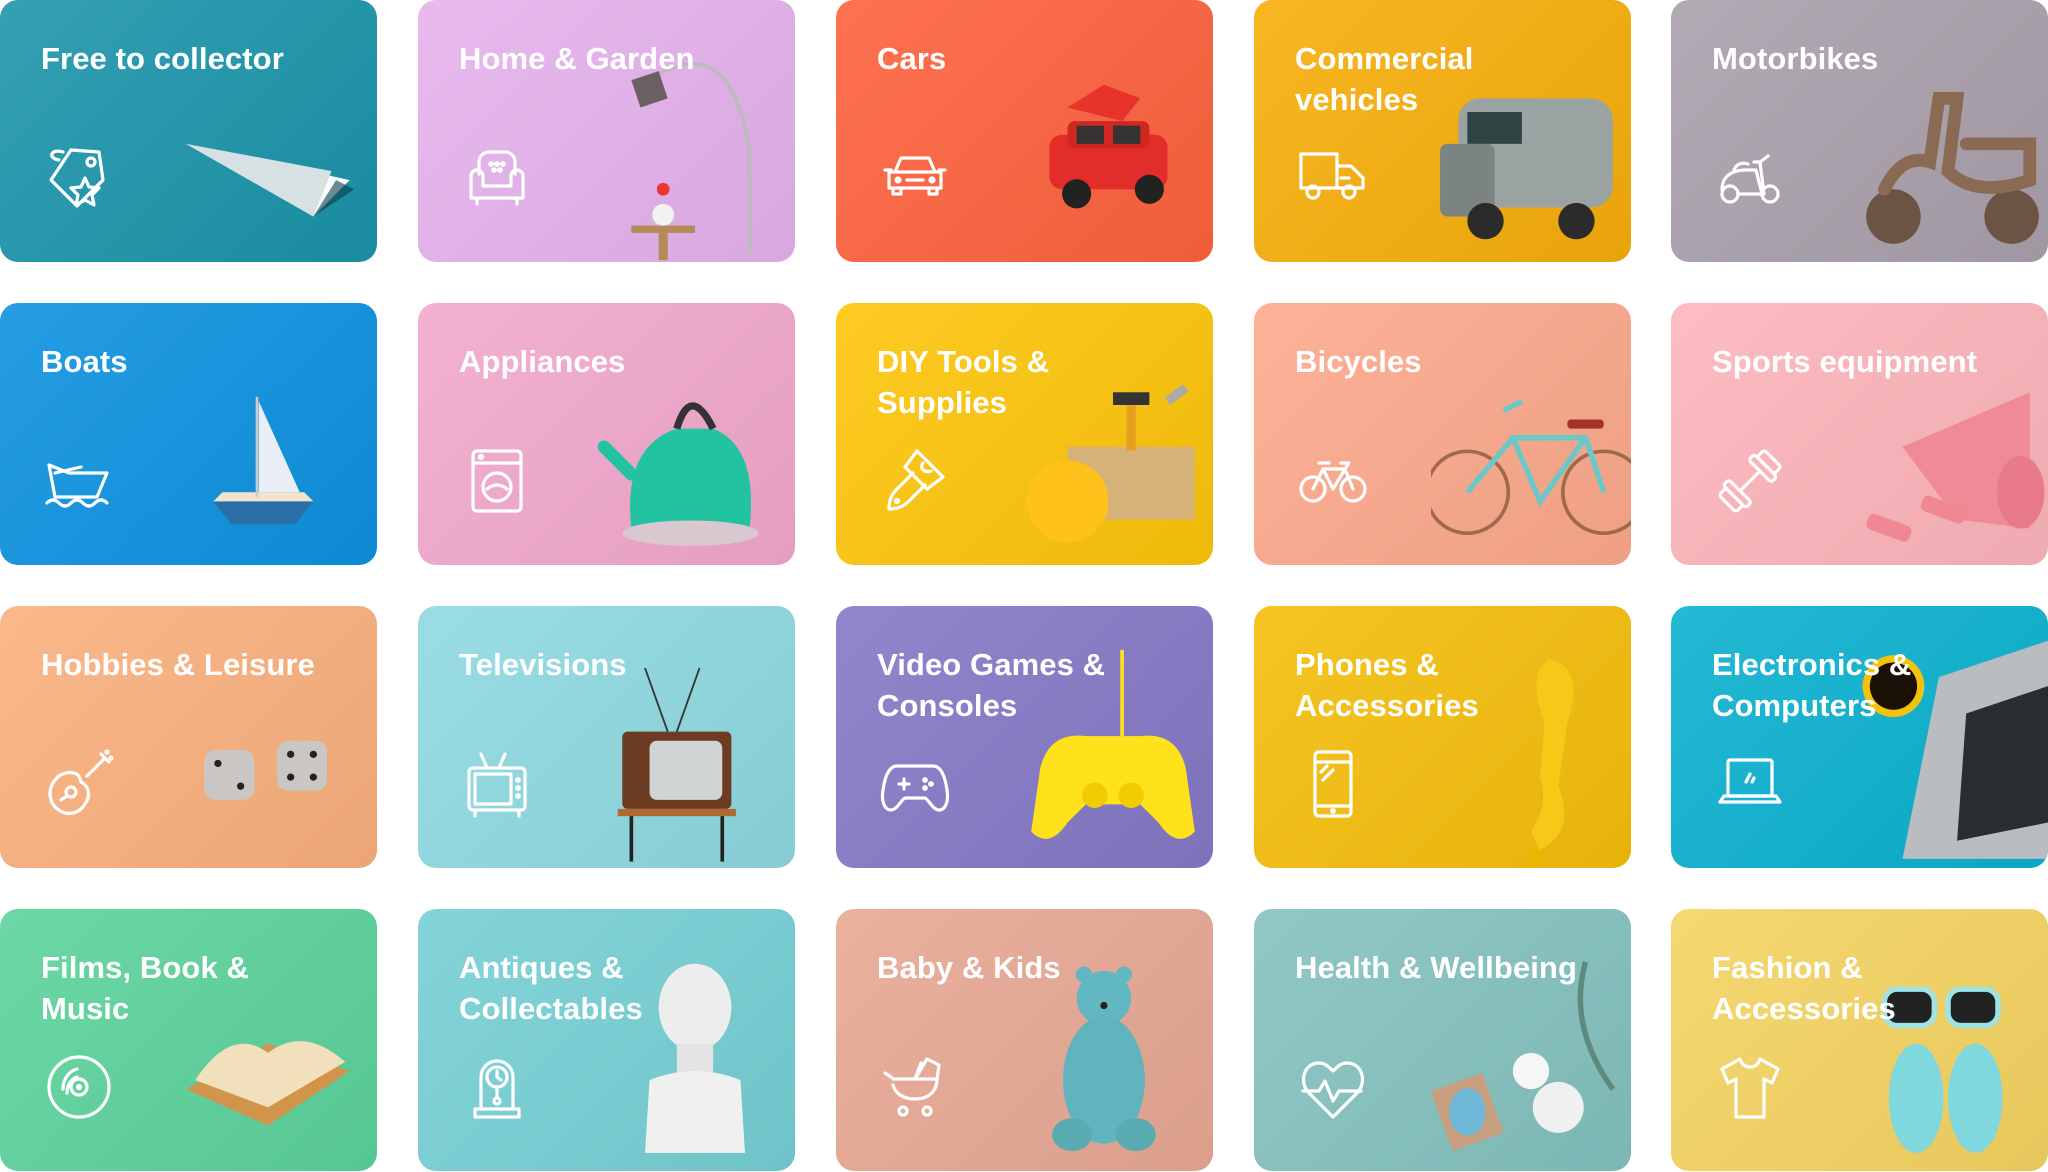 This screenshot has height=1172, width=2048. Describe the element at coordinates (606, 131) in the screenshot. I see `category-card-home-and-garden: Home & Garden` at that location.